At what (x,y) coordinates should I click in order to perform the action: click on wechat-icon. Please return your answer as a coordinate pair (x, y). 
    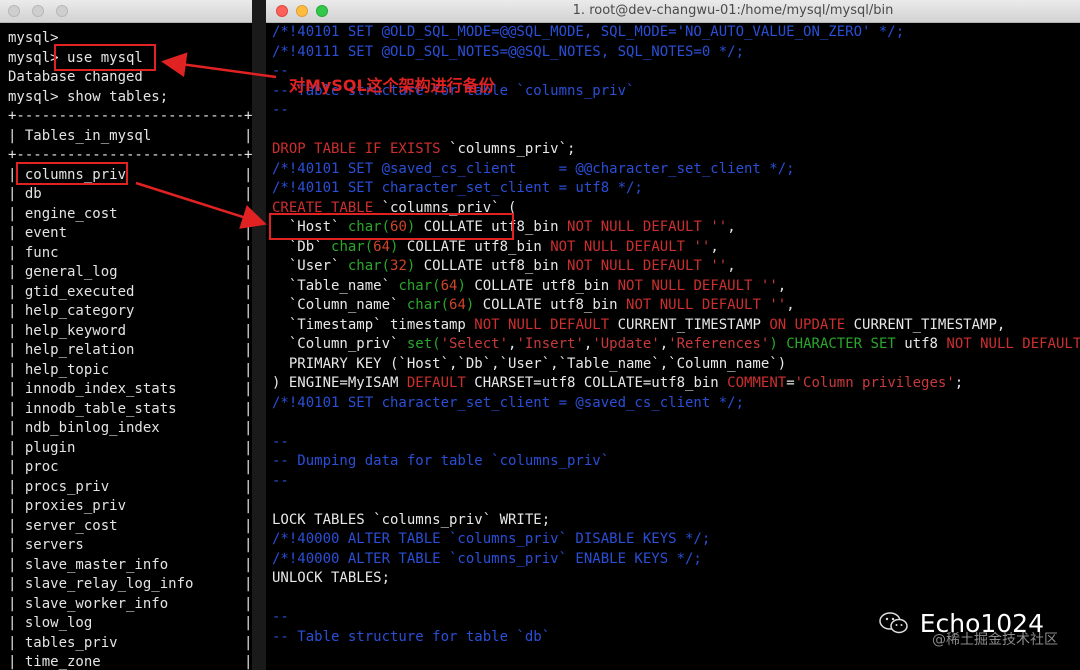
    Looking at the image, I should click on (893, 623).